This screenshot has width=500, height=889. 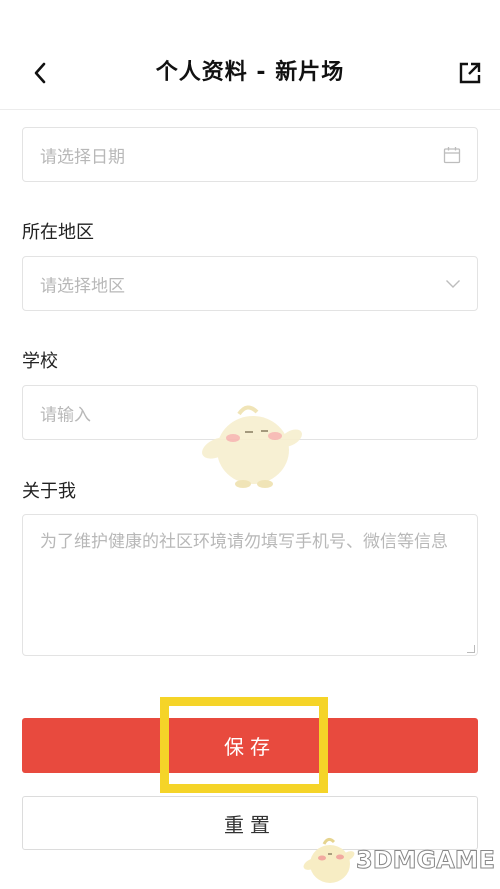 What do you see at coordinates (252, 446) in the screenshot?
I see `mascot-watermark-icon` at bounding box center [252, 446].